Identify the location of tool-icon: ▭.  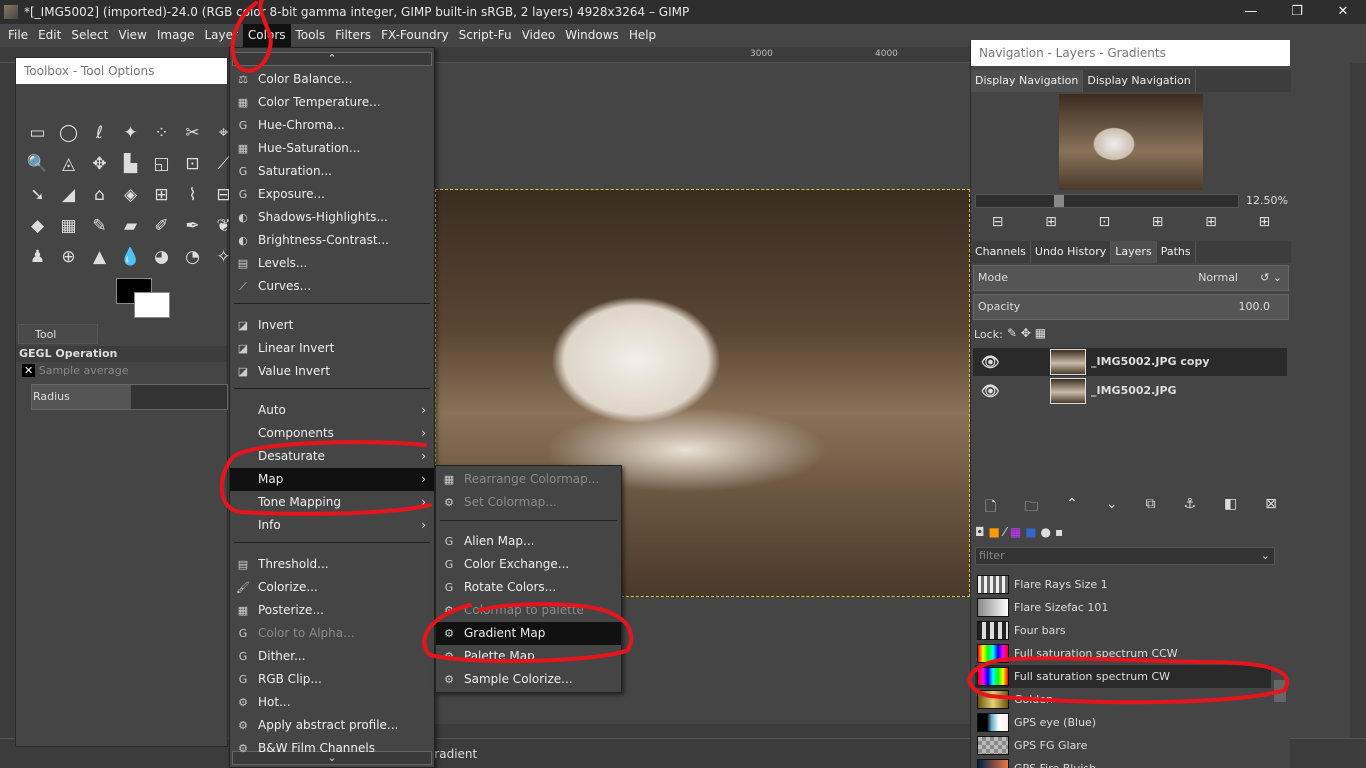
(37, 133).